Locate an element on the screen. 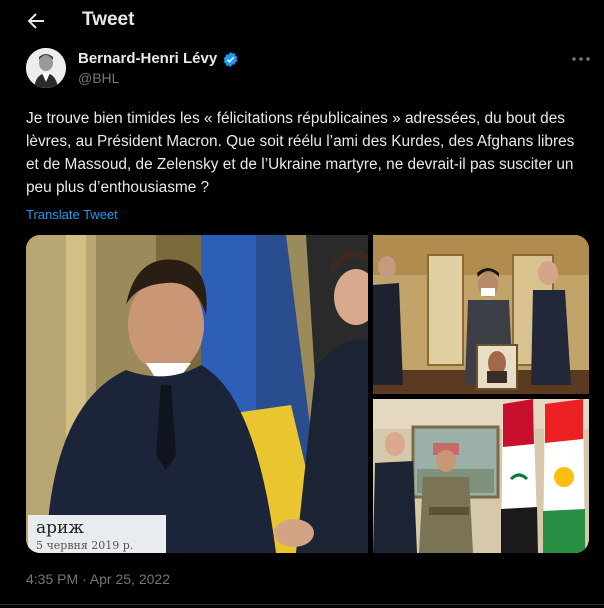  avatar is located at coordinates (46, 68).